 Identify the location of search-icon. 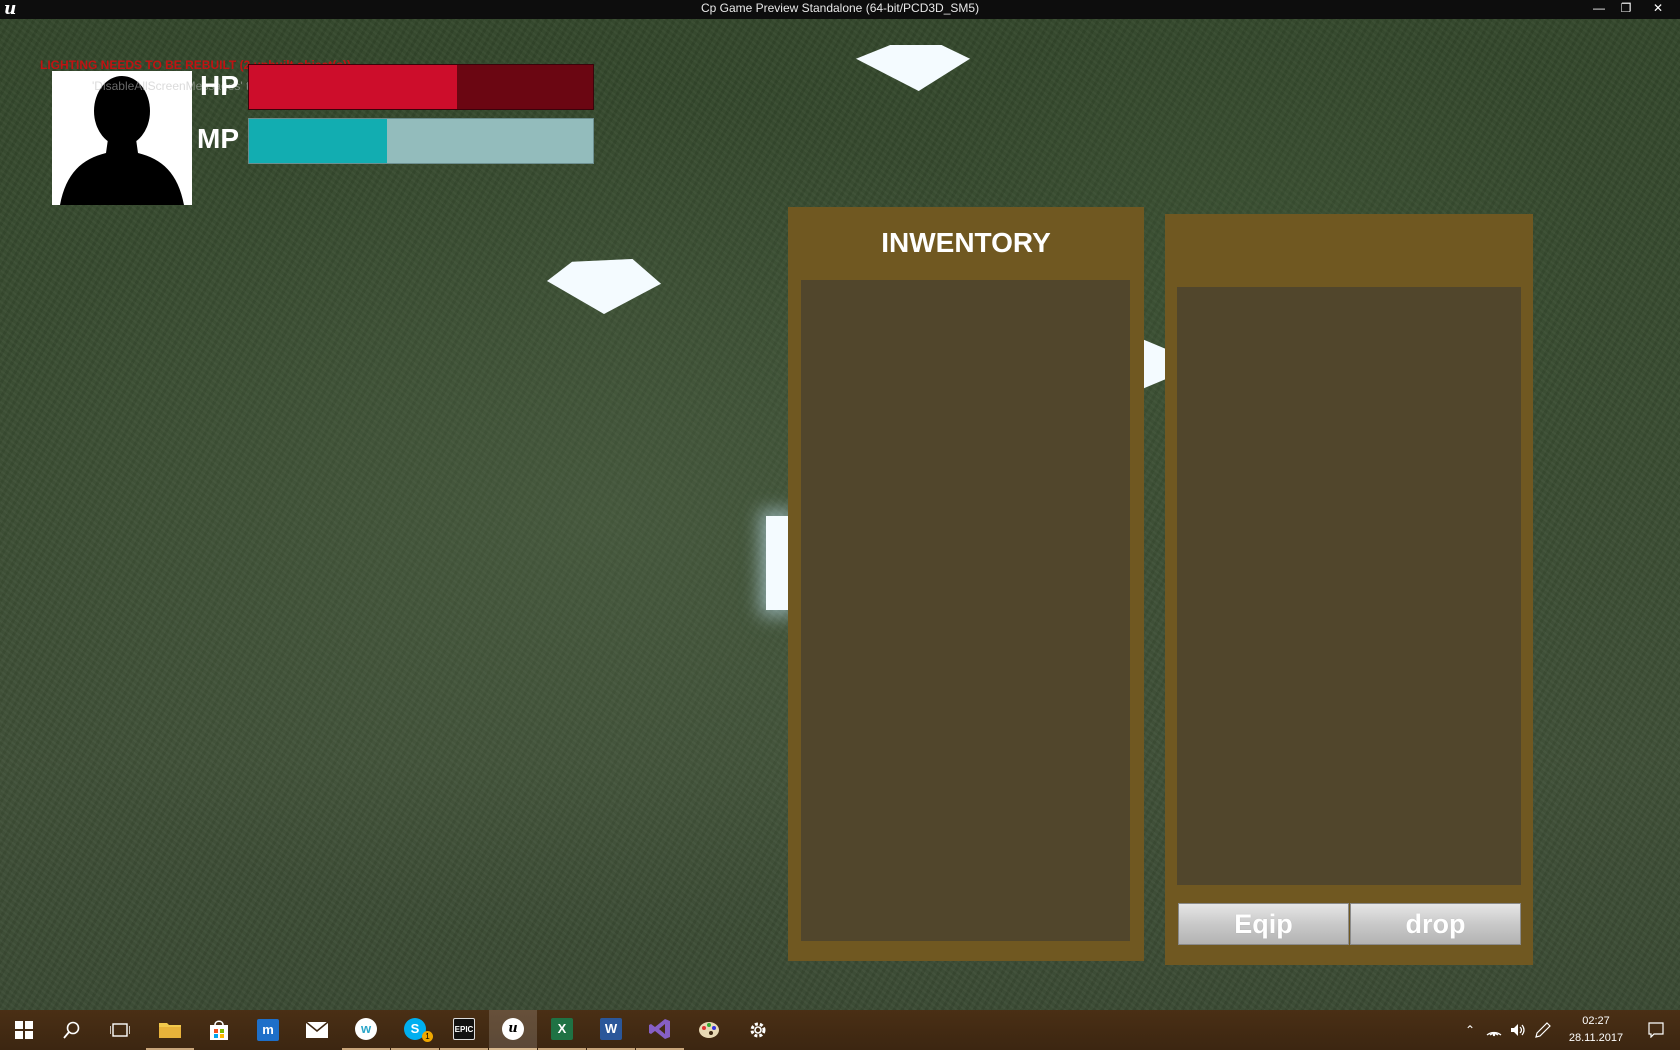
(72, 1030).